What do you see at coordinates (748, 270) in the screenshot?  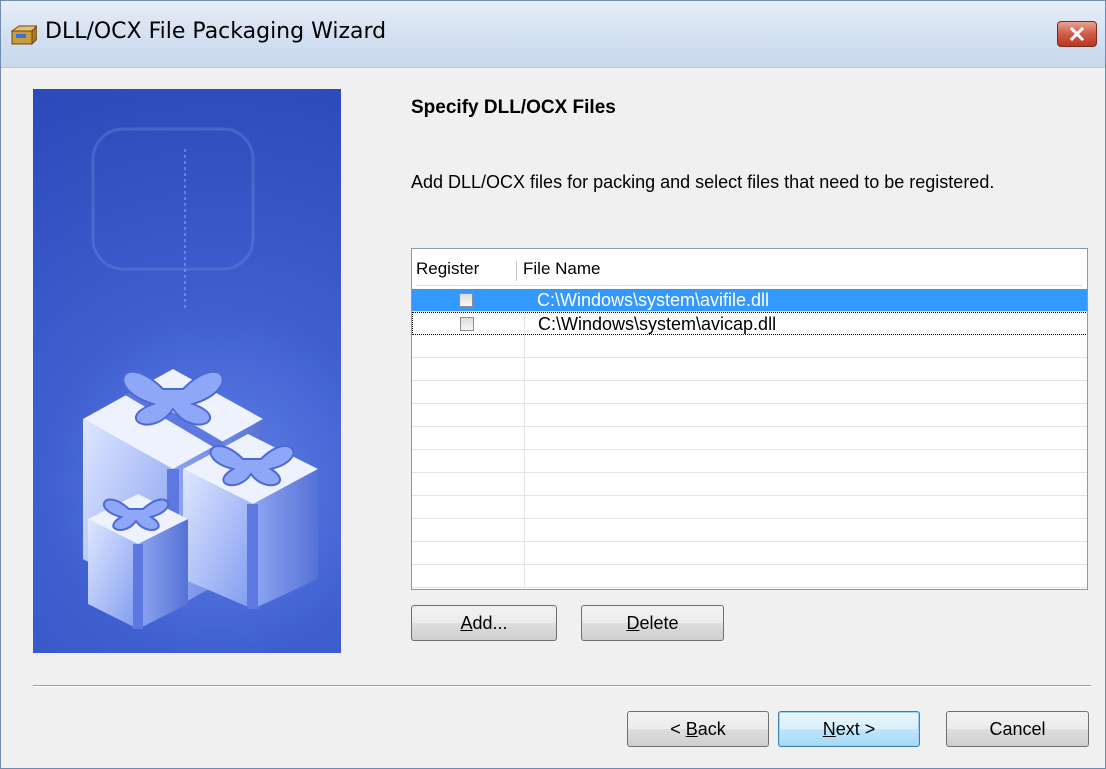 I see `list-header: Register File Name` at bounding box center [748, 270].